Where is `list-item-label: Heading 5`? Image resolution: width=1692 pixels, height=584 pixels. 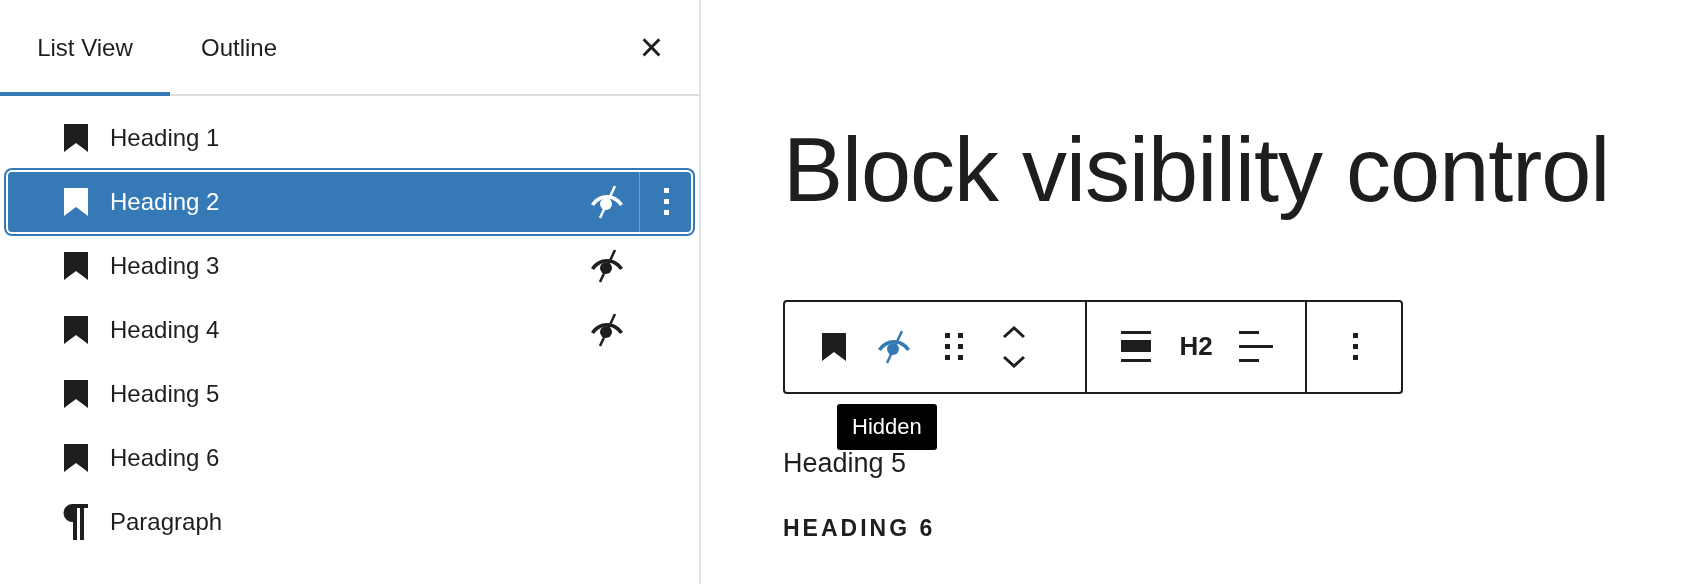 list-item-label: Heading 5 is located at coordinates (165, 394).